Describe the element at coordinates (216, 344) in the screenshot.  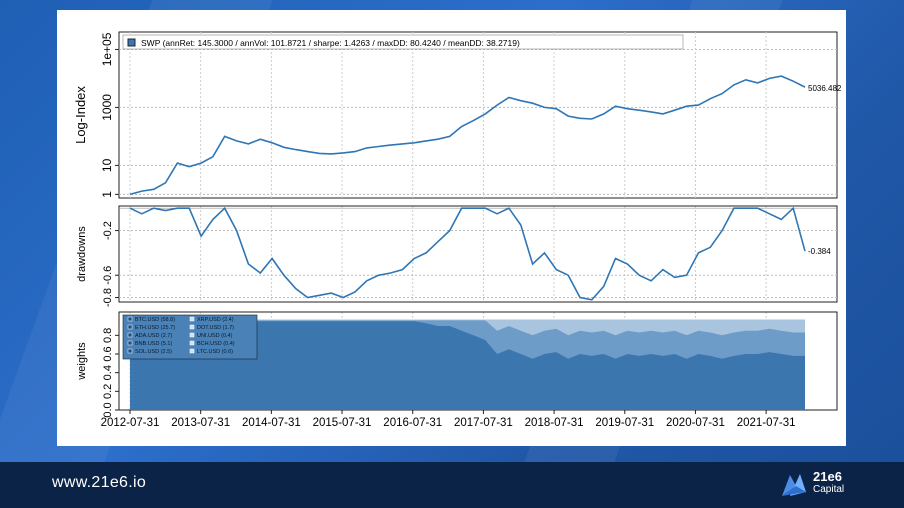
I see `weights-legend-label: BCH.USD (0.4)` at that location.